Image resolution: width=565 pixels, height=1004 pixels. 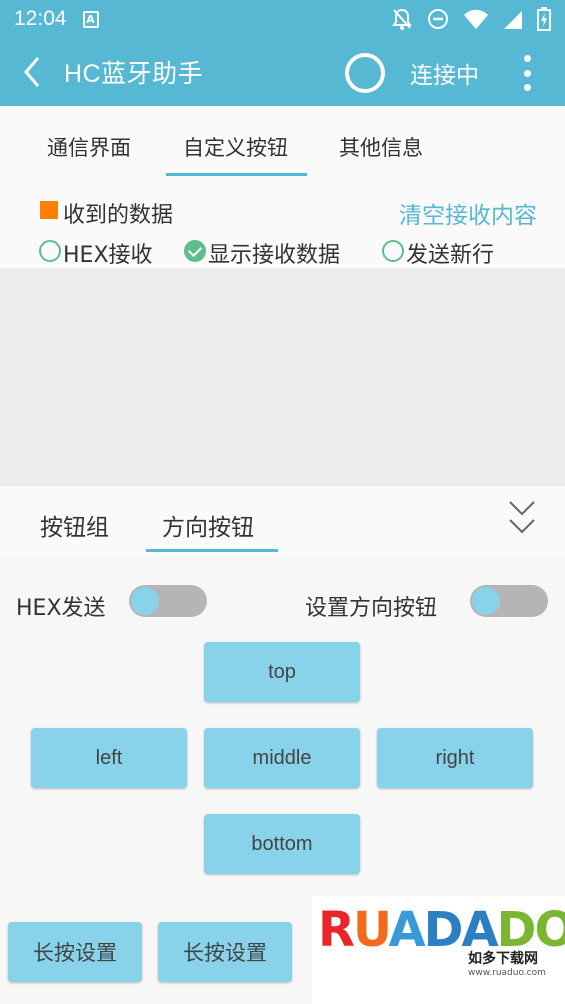 I want to click on send-newline-label: 发送新行, so click(x=450, y=253).